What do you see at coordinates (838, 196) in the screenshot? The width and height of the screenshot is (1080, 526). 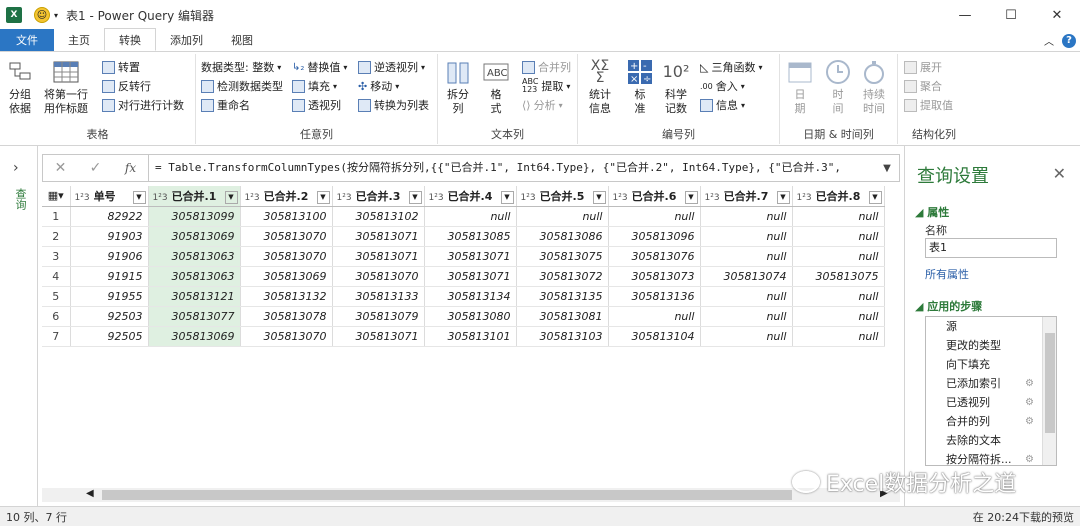 I see `column-header-8: 1²3 已合并.8 ▼` at bounding box center [838, 196].